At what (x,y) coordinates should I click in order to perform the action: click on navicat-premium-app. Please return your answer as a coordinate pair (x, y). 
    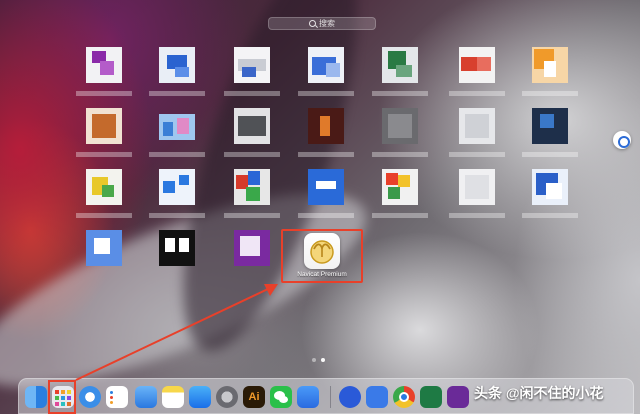
    Looking at the image, I should click on (322, 251).